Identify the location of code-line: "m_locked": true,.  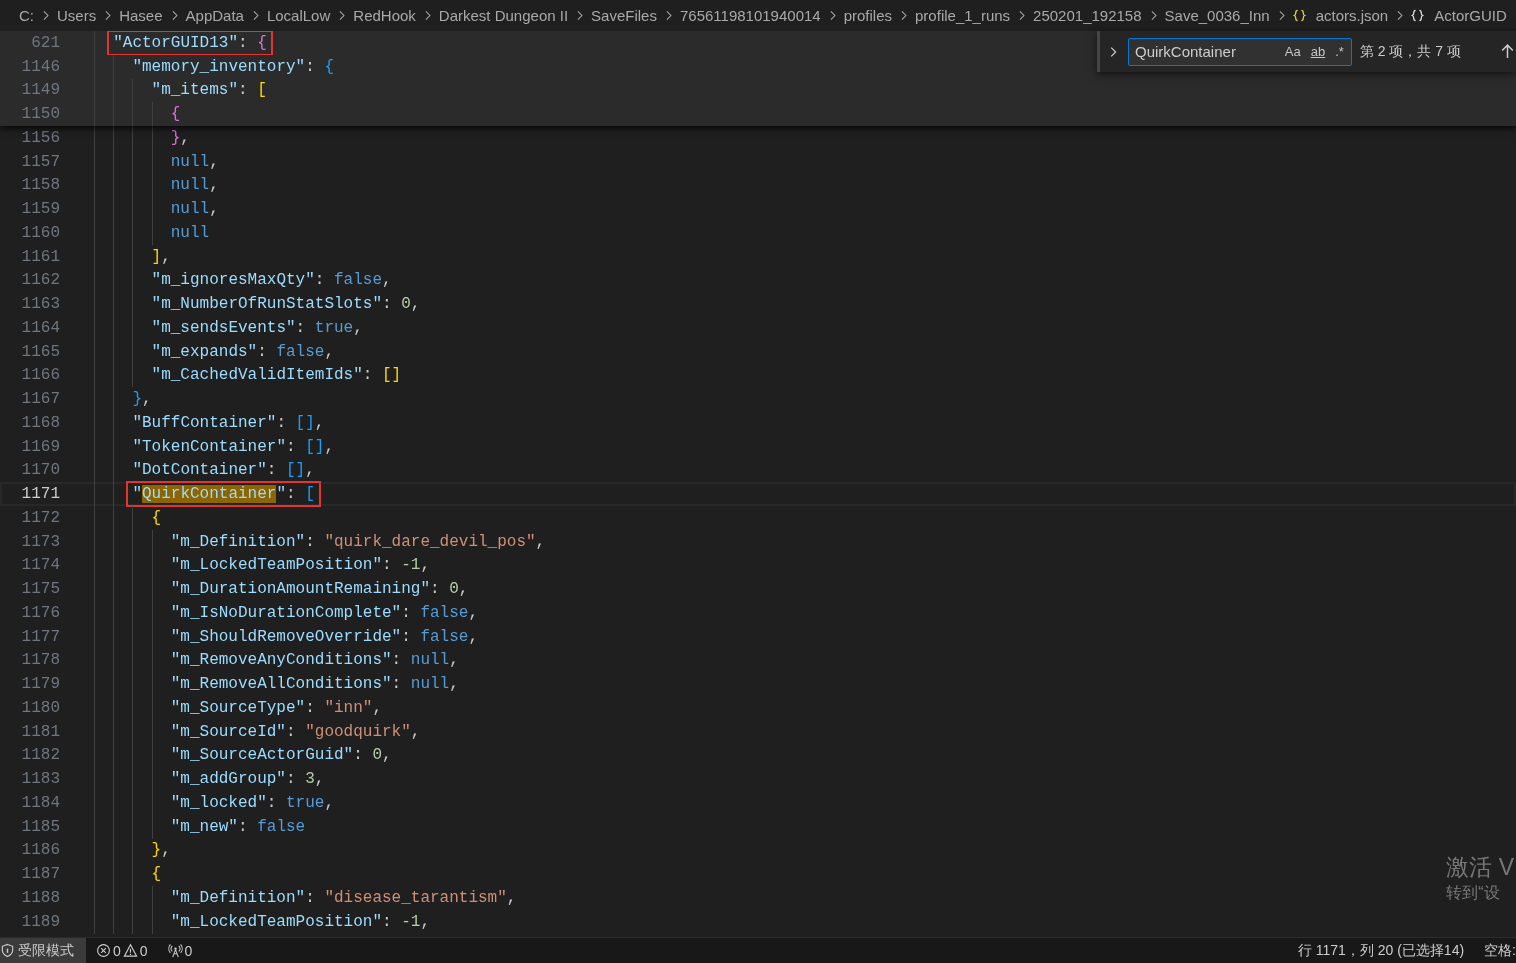
(252, 802).